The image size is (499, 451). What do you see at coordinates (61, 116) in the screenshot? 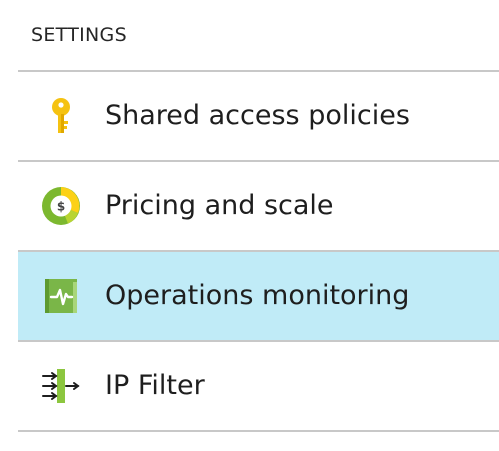
I see `key-icon` at bounding box center [61, 116].